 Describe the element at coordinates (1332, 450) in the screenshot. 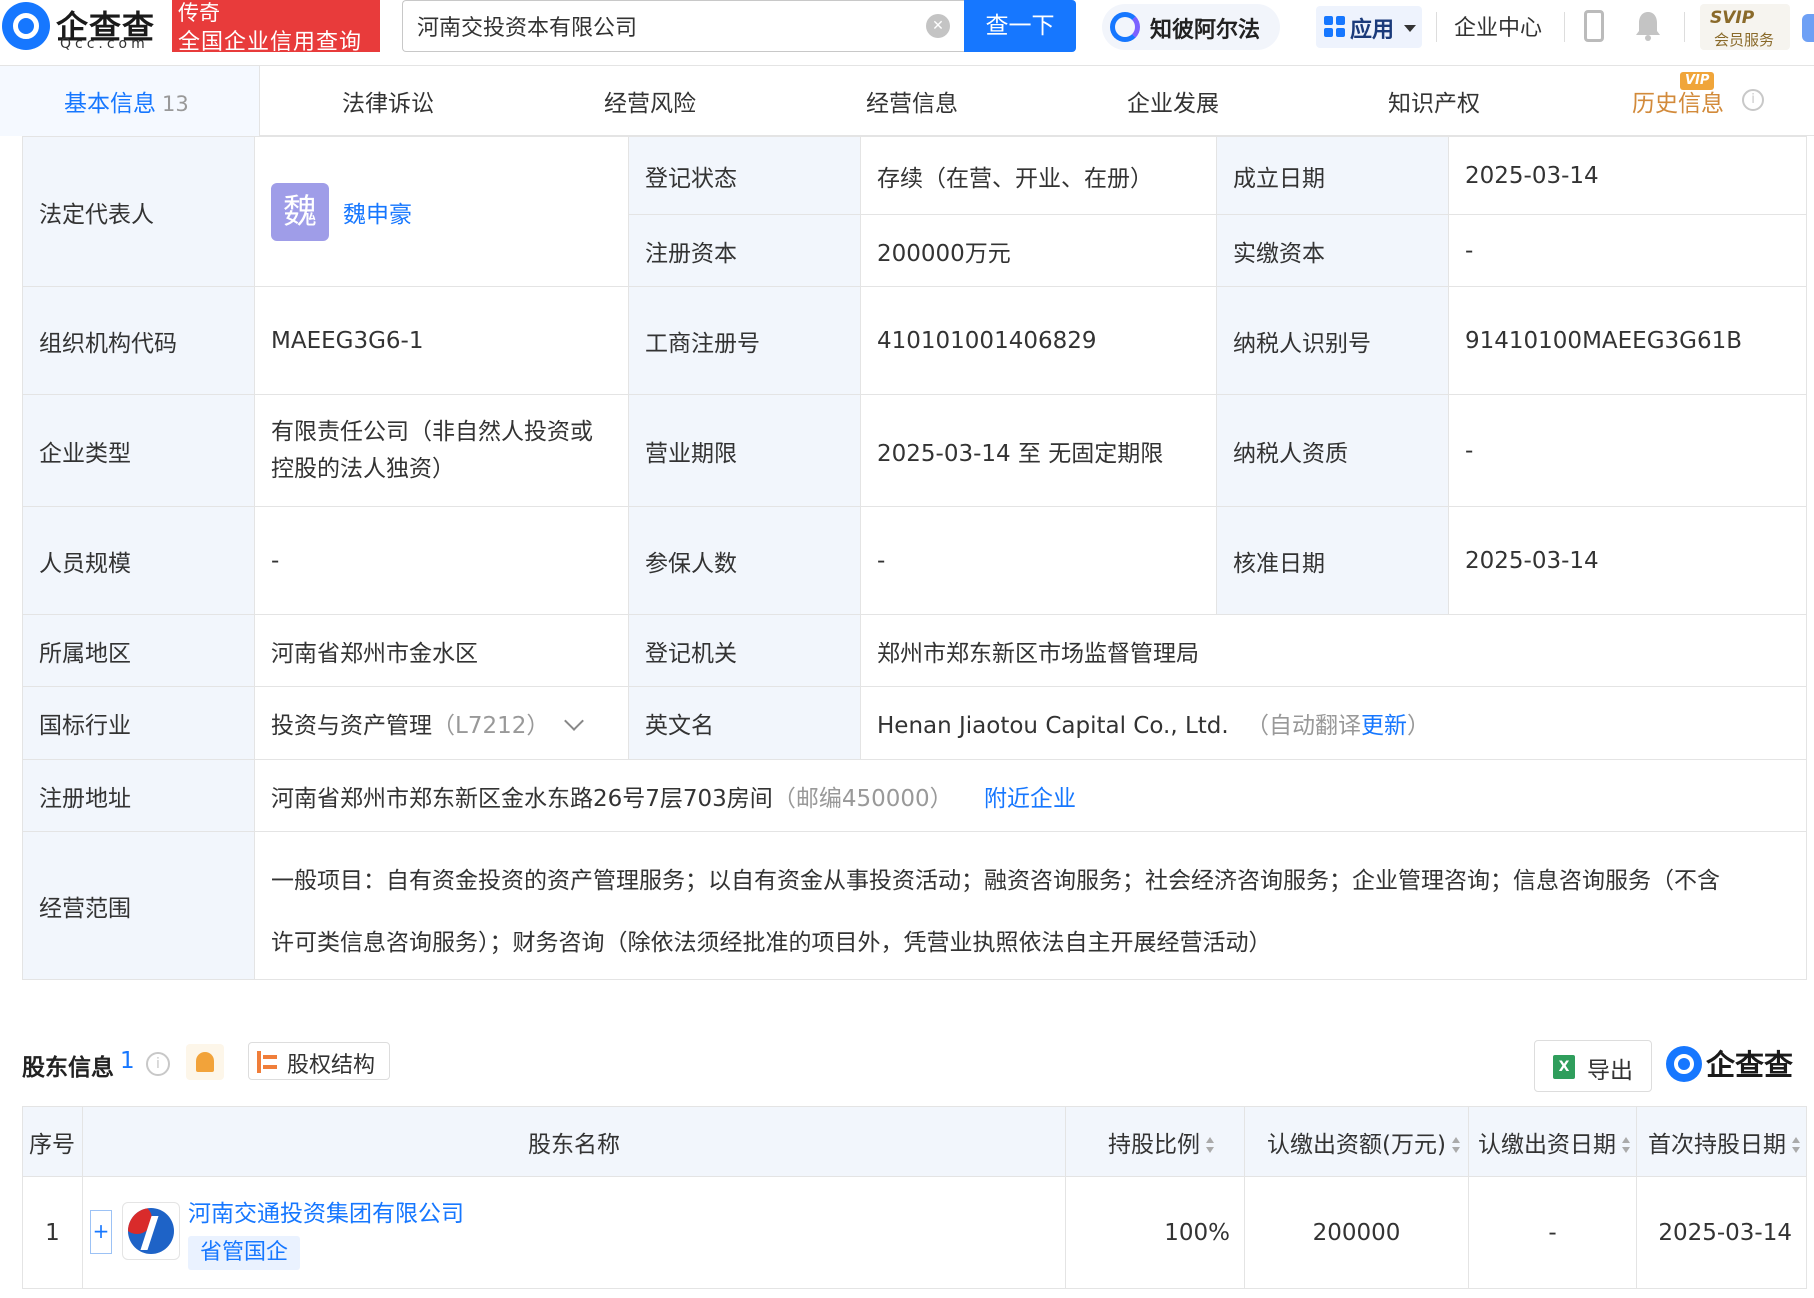

I see `taxpayer-qual-label: 纳税人资质` at that location.